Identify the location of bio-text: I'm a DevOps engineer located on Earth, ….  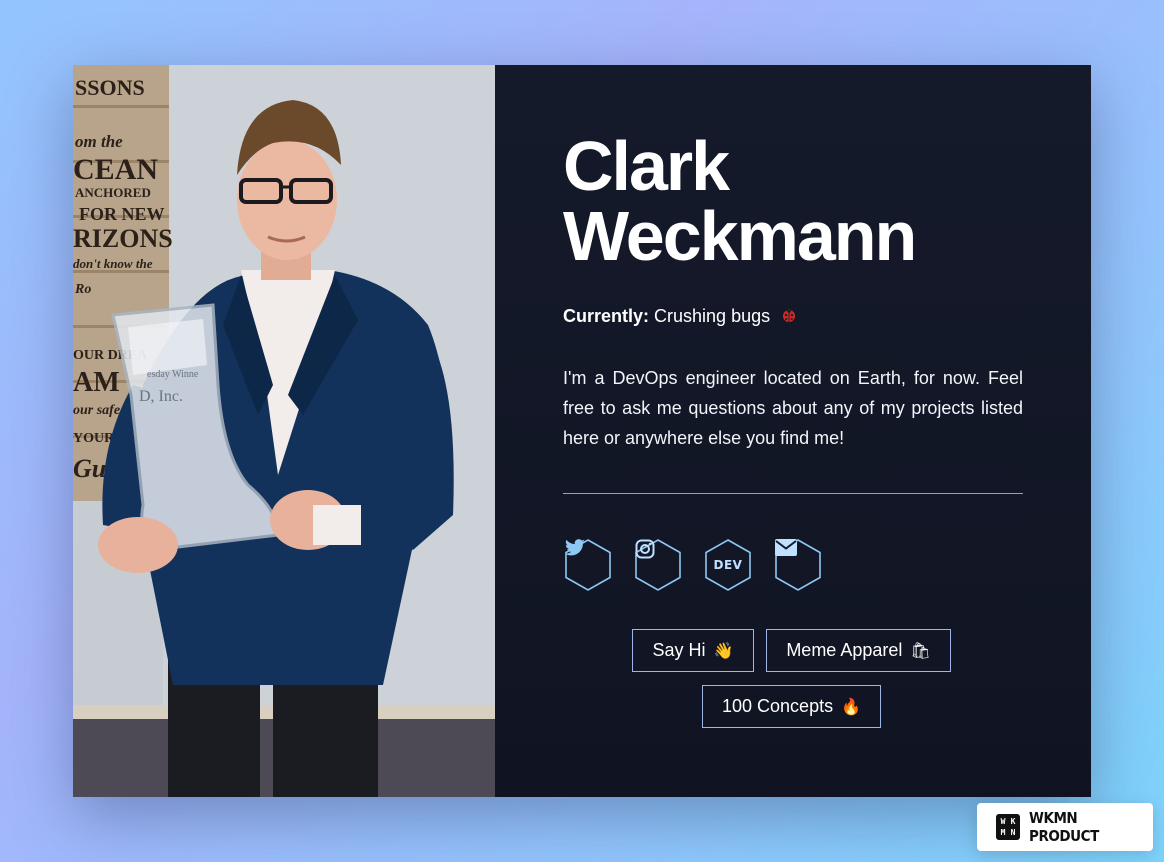
(793, 408).